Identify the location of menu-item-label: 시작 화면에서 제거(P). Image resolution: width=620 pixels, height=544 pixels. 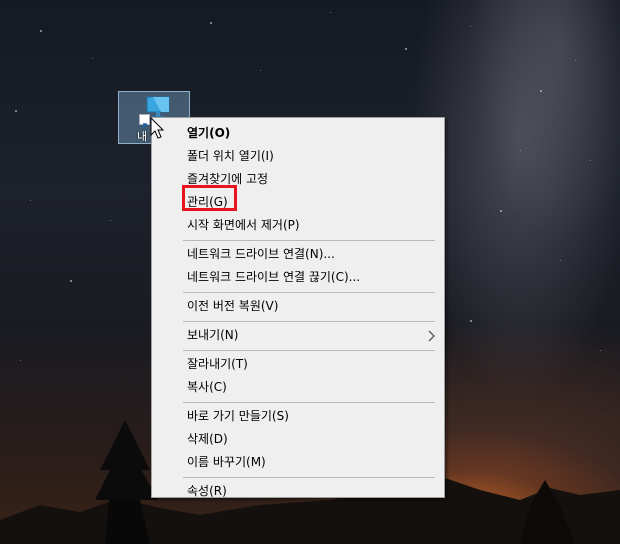
(243, 225).